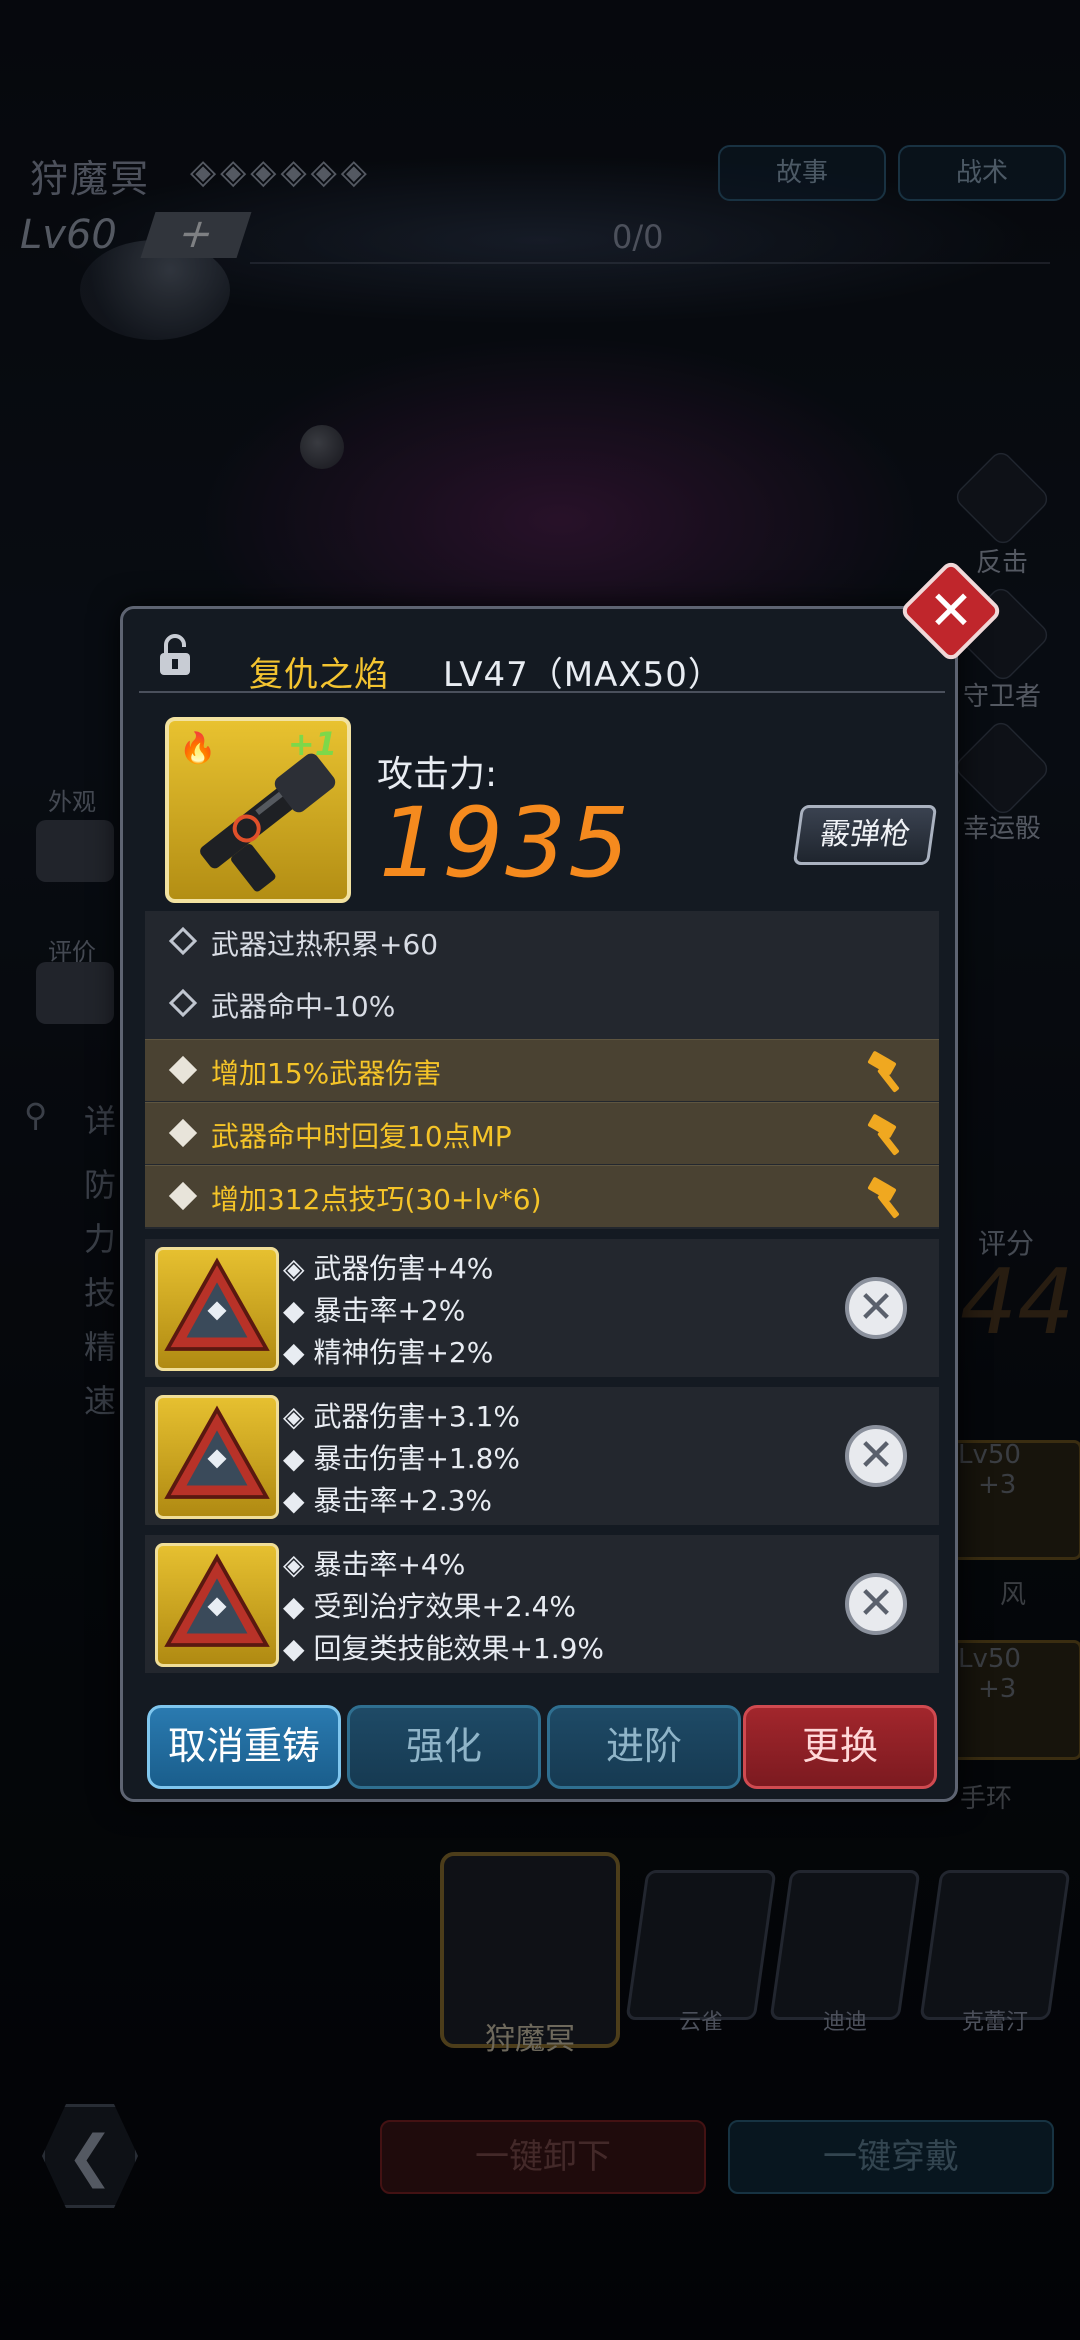  Describe the element at coordinates (325, 944) in the screenshot. I see `base-attribute-text: 武器过热积累+60` at that location.